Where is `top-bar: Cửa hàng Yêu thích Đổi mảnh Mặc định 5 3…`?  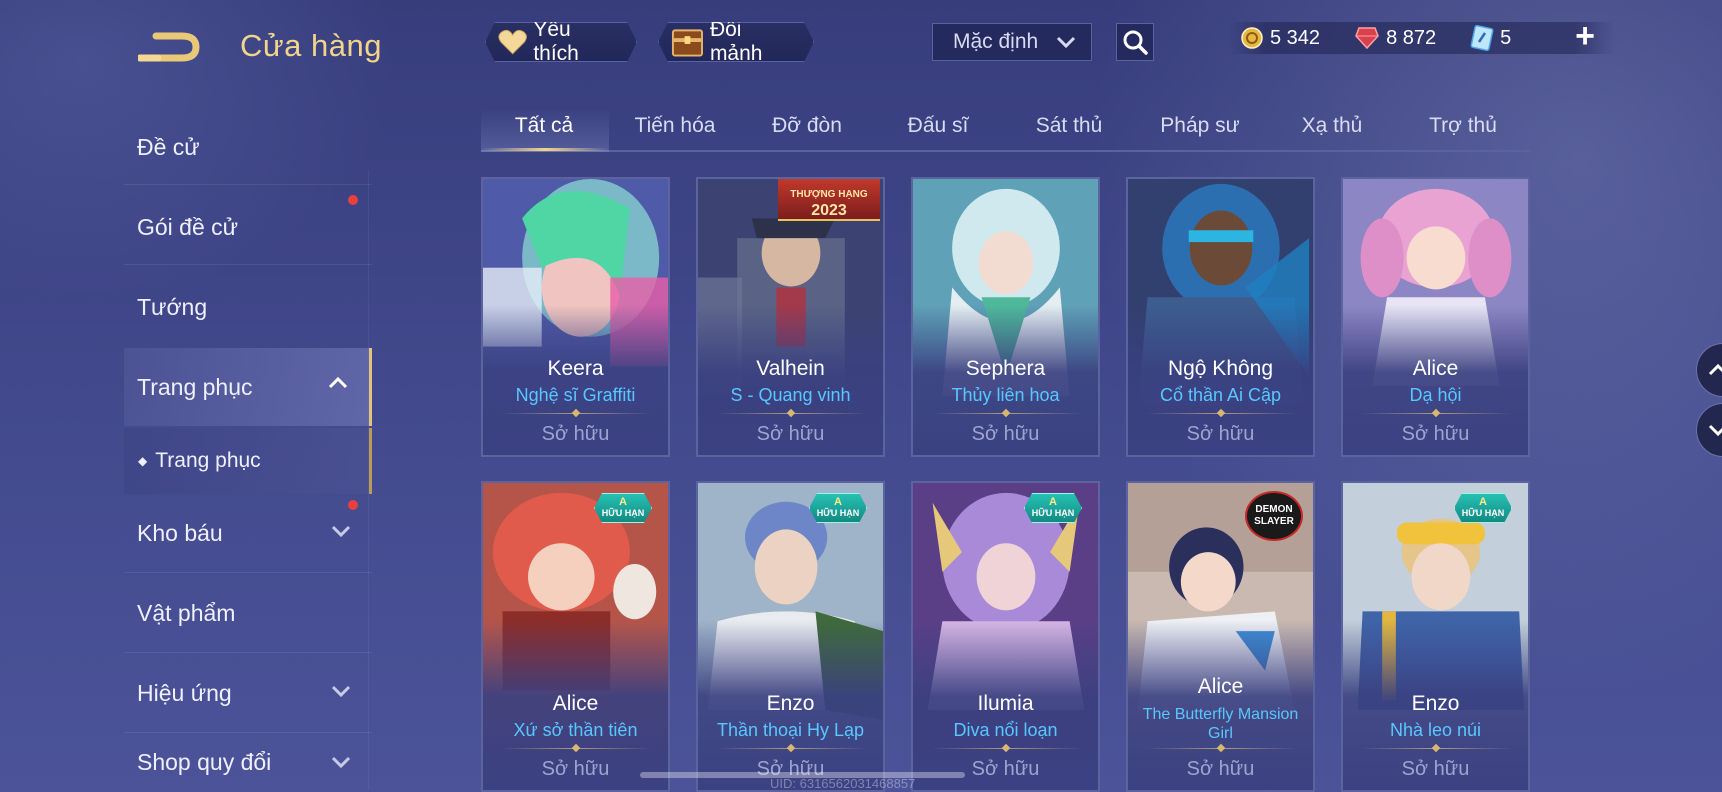
top-bar: Cửa hàng Yêu thích Đổi mảnh Mặc định 5 3… is located at coordinates (861, 45).